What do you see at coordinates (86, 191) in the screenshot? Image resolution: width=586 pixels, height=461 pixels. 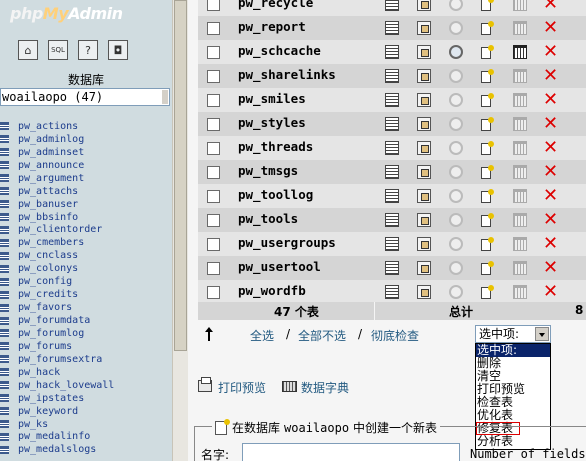 I see `sidebar-item-pw_attachs: pw_attachs` at bounding box center [86, 191].